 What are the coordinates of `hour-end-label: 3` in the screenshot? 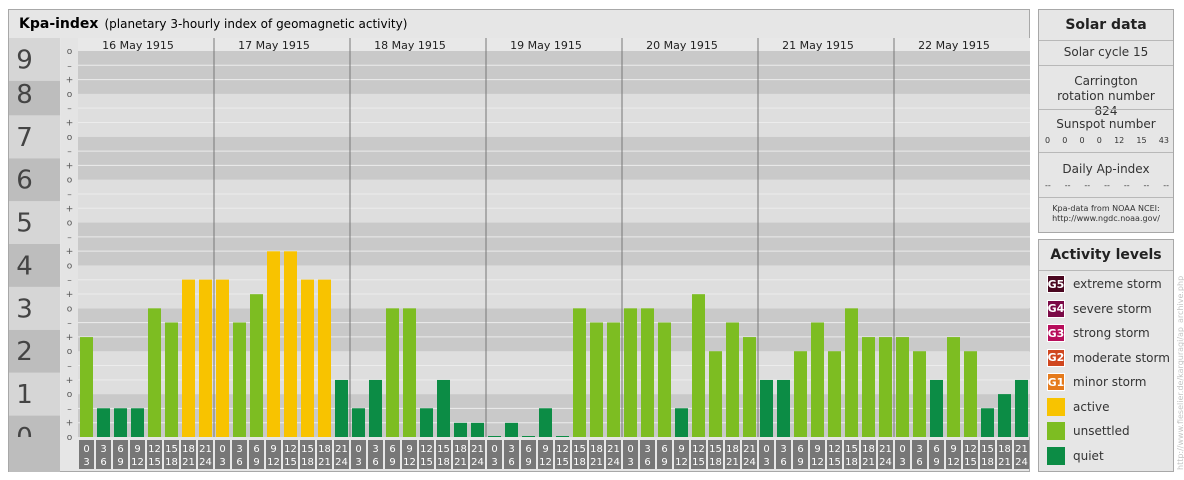 It's located at (494, 462).